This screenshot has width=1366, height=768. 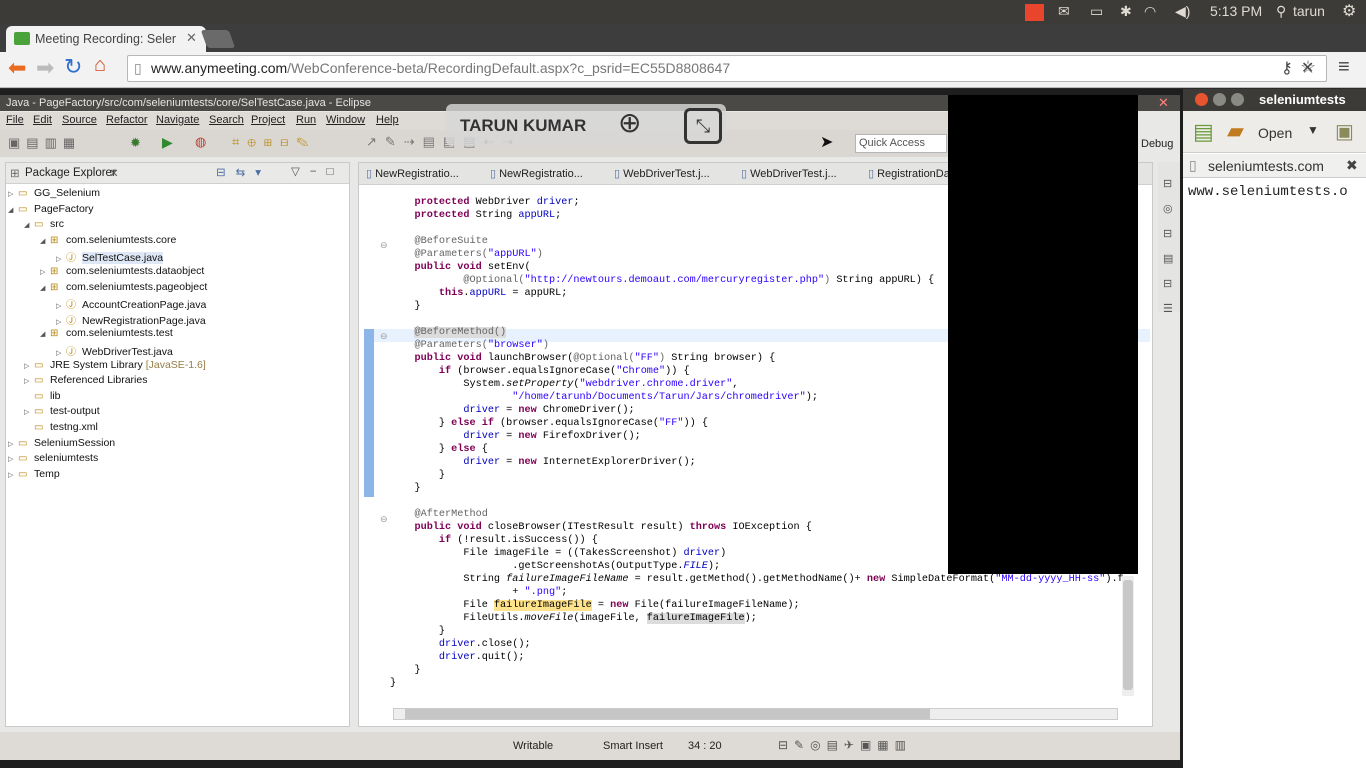 I want to click on user-name: tarun, so click(x=1309, y=11).